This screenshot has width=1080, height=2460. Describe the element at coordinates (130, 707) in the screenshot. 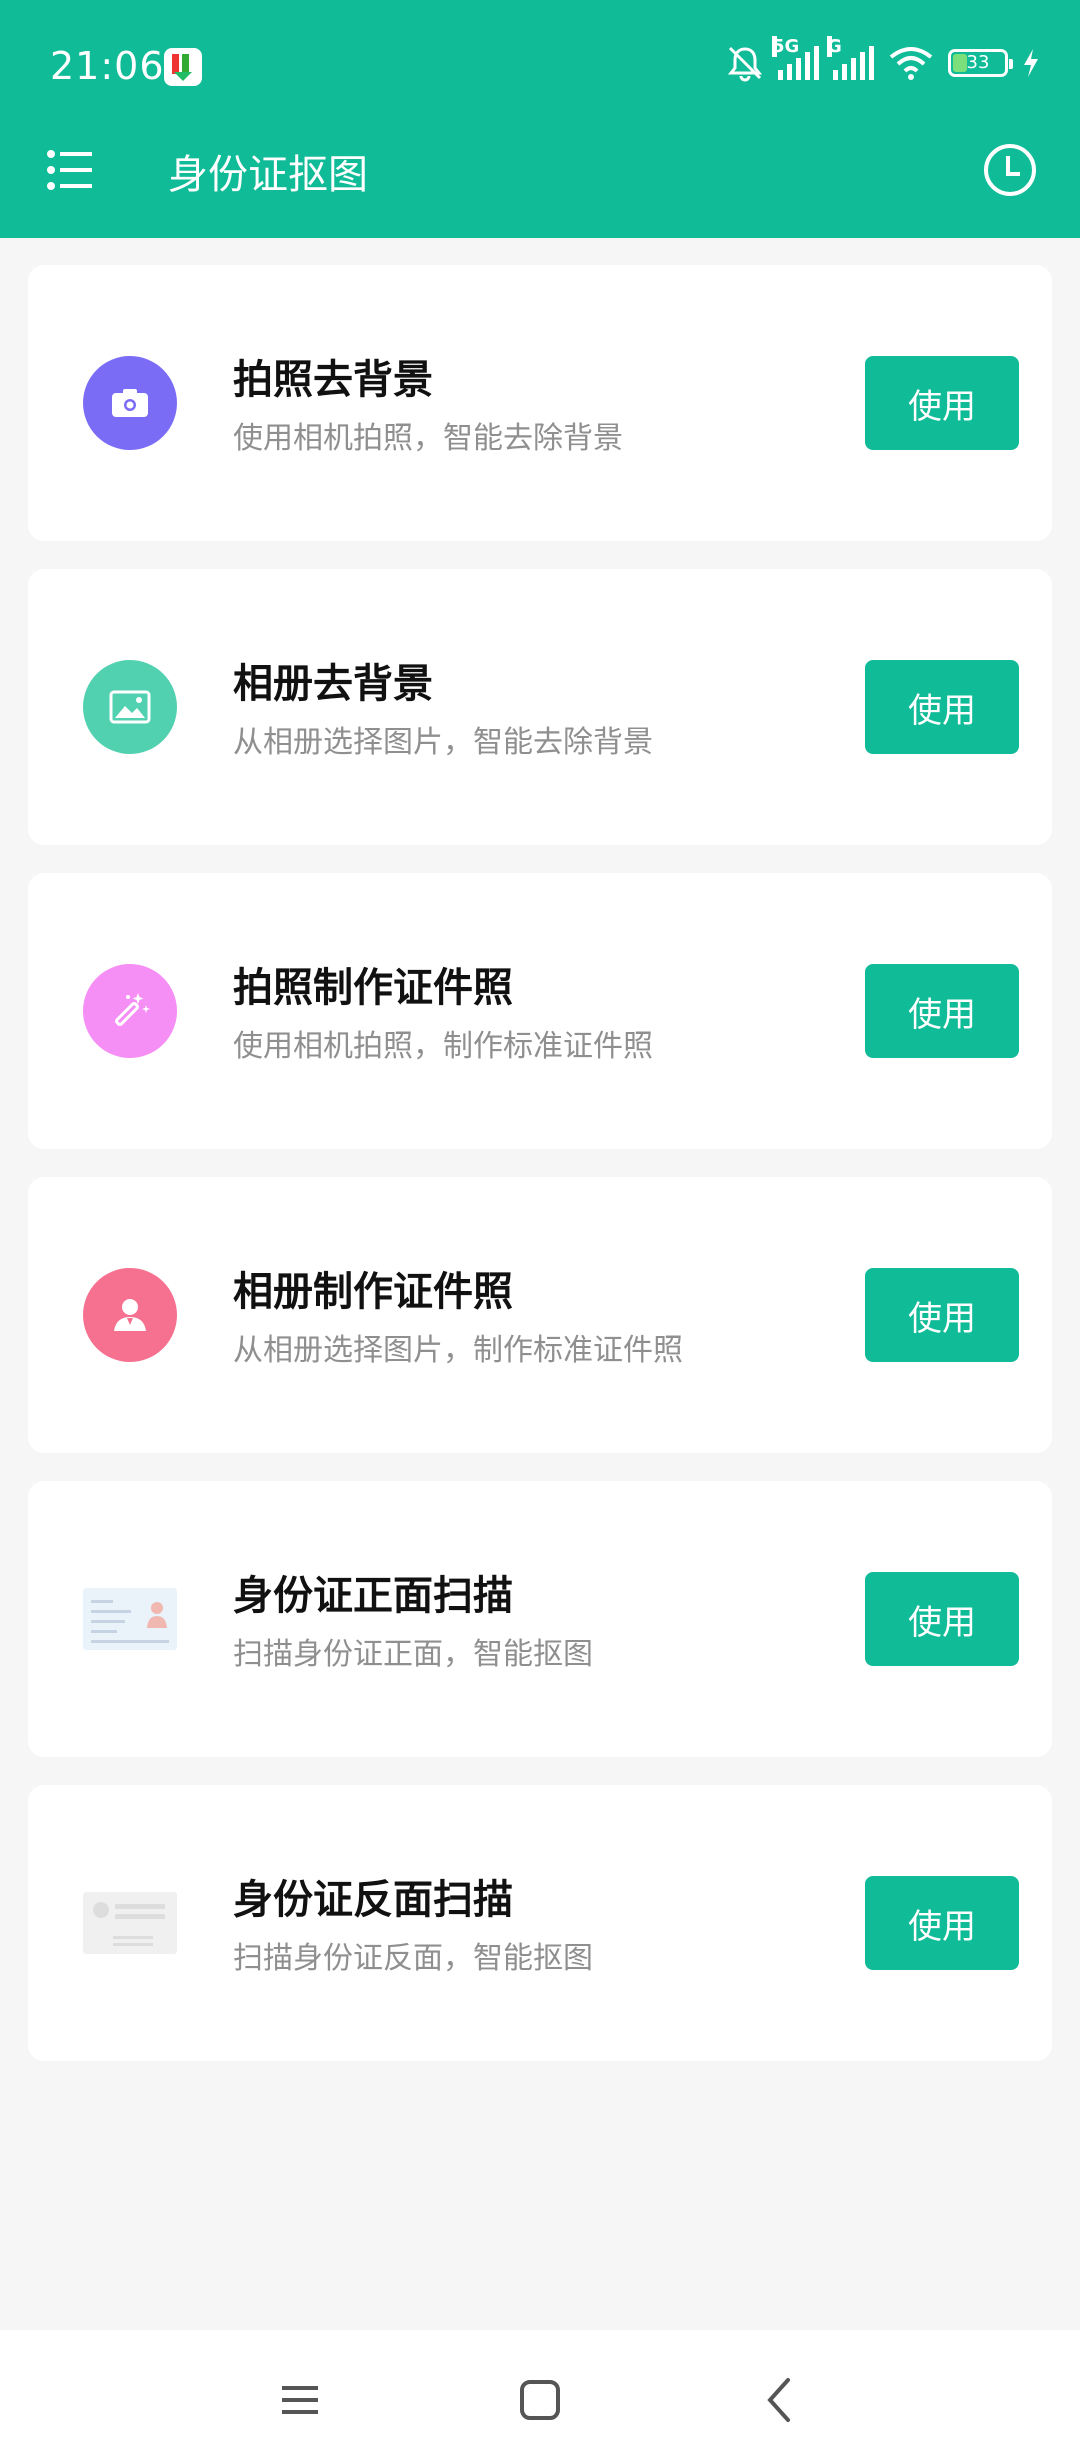

I see `image-icon` at that location.